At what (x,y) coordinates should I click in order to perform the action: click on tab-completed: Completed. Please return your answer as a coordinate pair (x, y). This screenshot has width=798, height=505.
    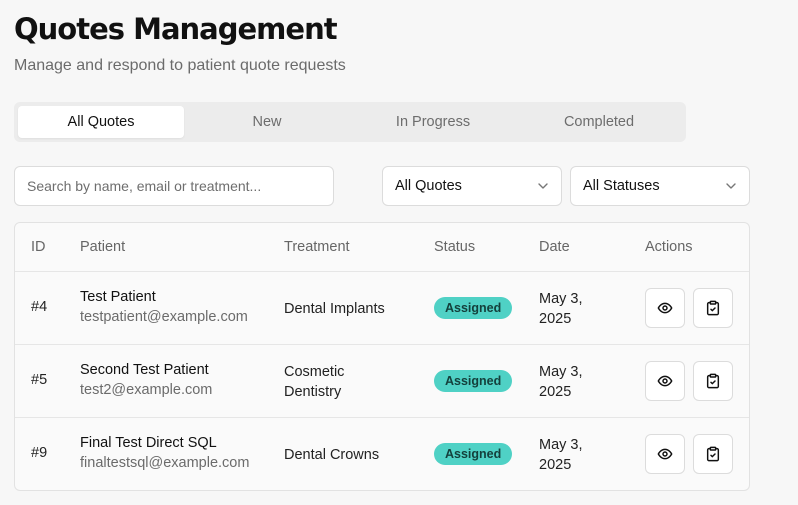
    Looking at the image, I should click on (599, 122).